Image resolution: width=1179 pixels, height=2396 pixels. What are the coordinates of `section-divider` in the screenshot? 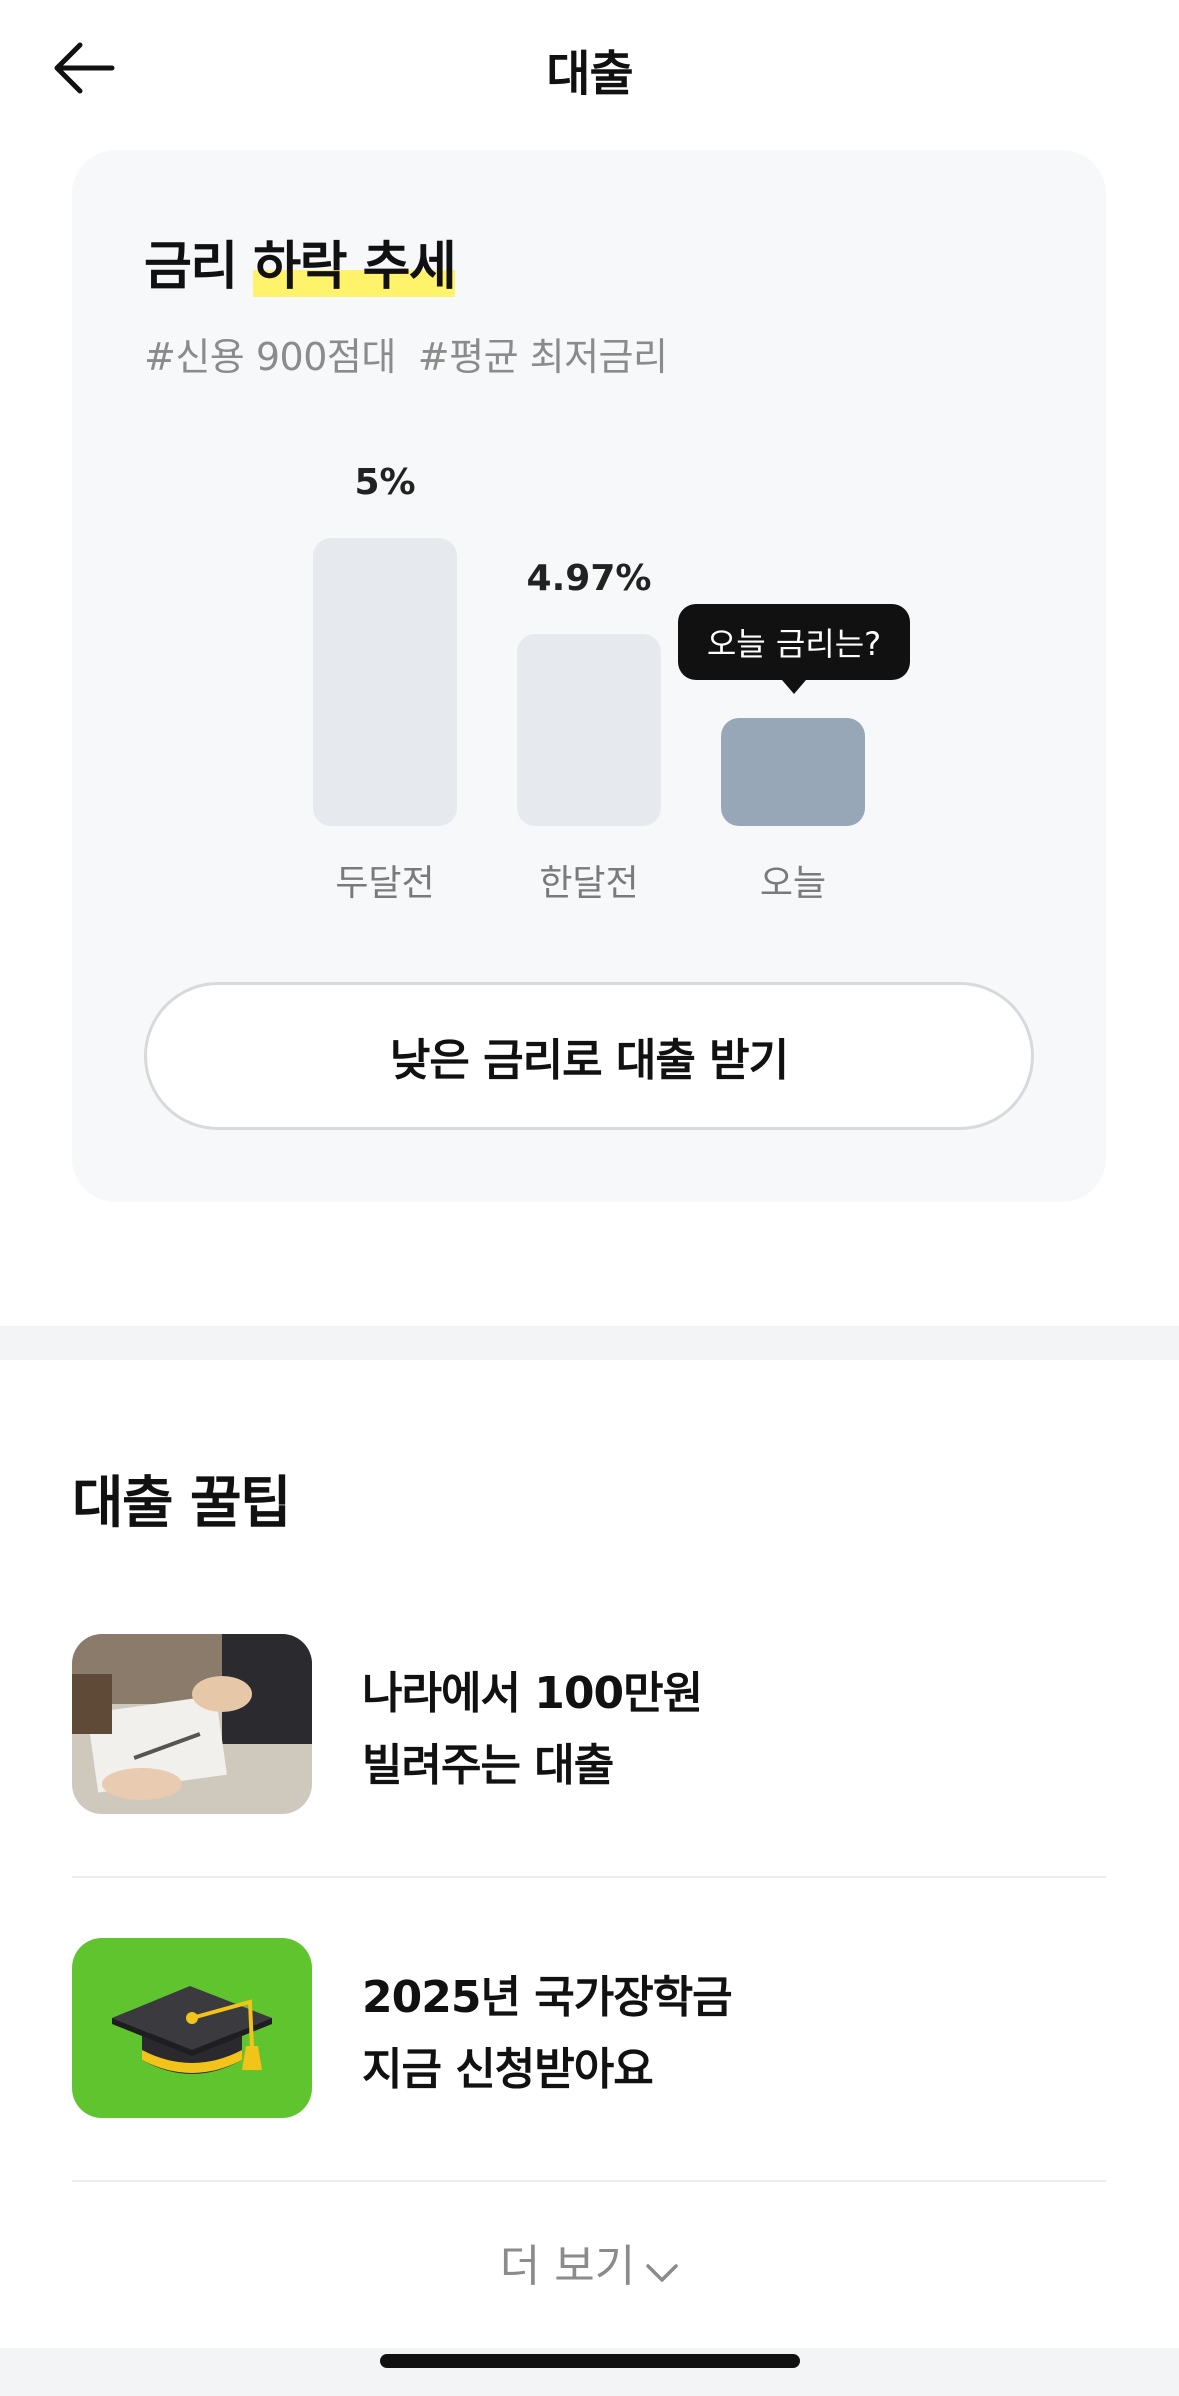 It's located at (589, 1343).